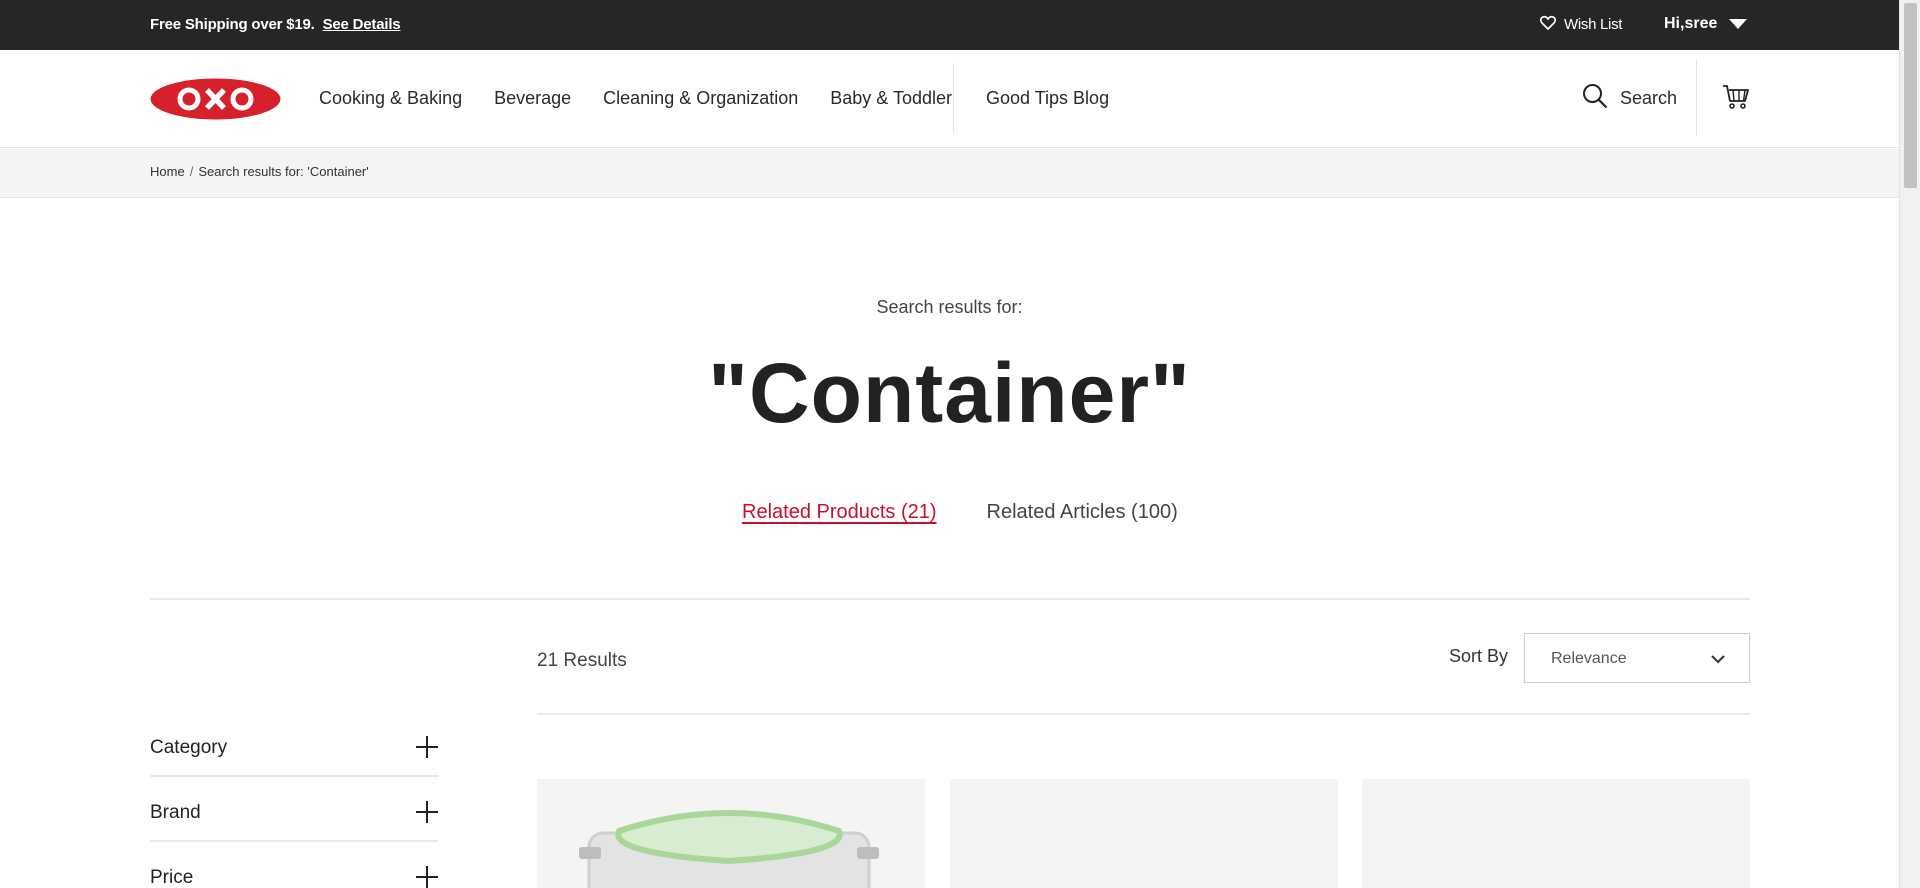 Image resolution: width=1920 pixels, height=888 pixels. What do you see at coordinates (362, 24) in the screenshot?
I see `see-details-link: See Details` at bounding box center [362, 24].